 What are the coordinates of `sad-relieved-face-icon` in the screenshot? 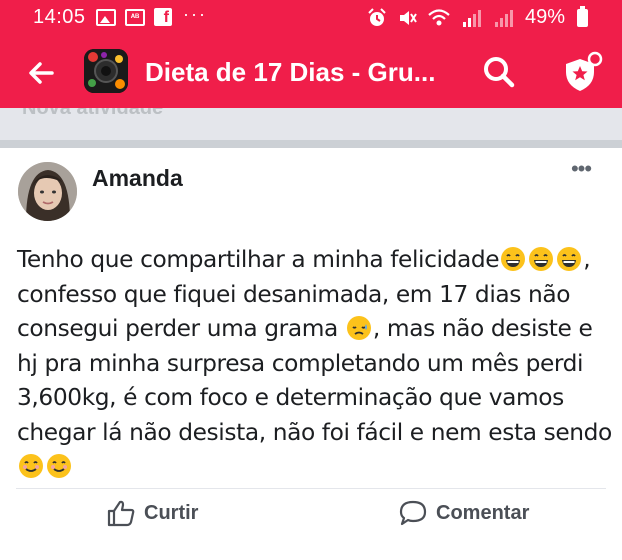 It's located at (358, 328).